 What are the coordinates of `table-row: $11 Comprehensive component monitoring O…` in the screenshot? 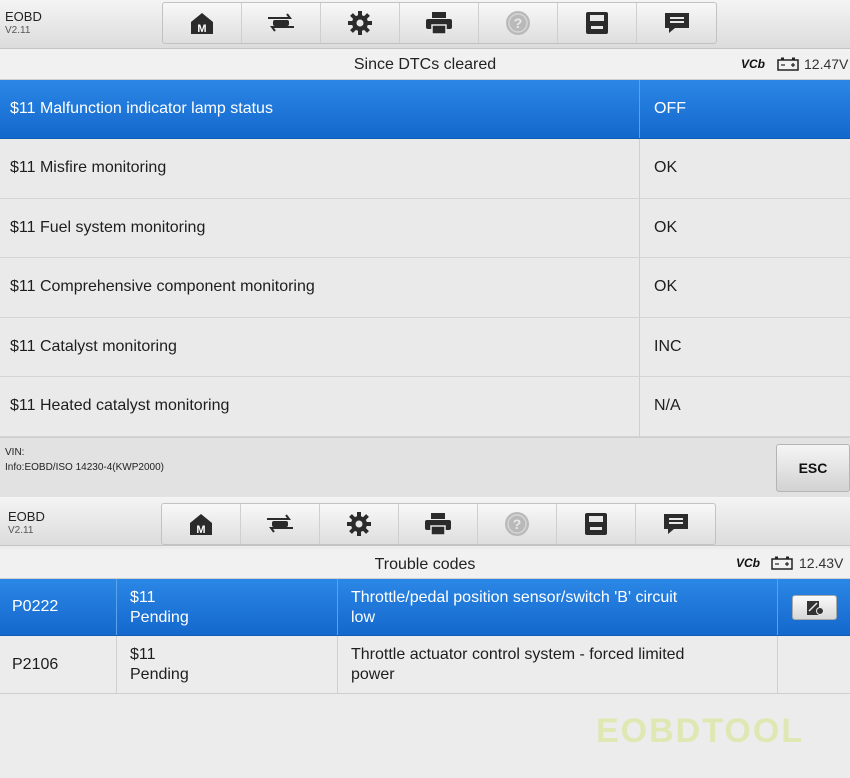 It's located at (425, 288).